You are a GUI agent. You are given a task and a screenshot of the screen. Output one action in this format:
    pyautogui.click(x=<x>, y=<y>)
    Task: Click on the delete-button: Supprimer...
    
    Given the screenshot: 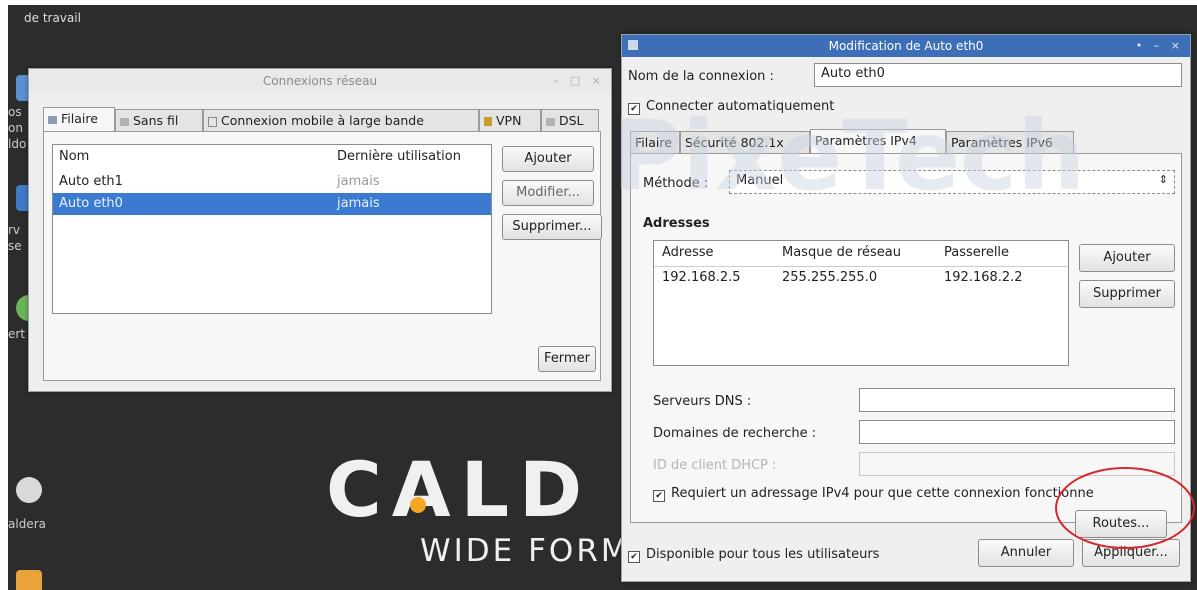 What is the action you would take?
    pyautogui.click(x=552, y=227)
    